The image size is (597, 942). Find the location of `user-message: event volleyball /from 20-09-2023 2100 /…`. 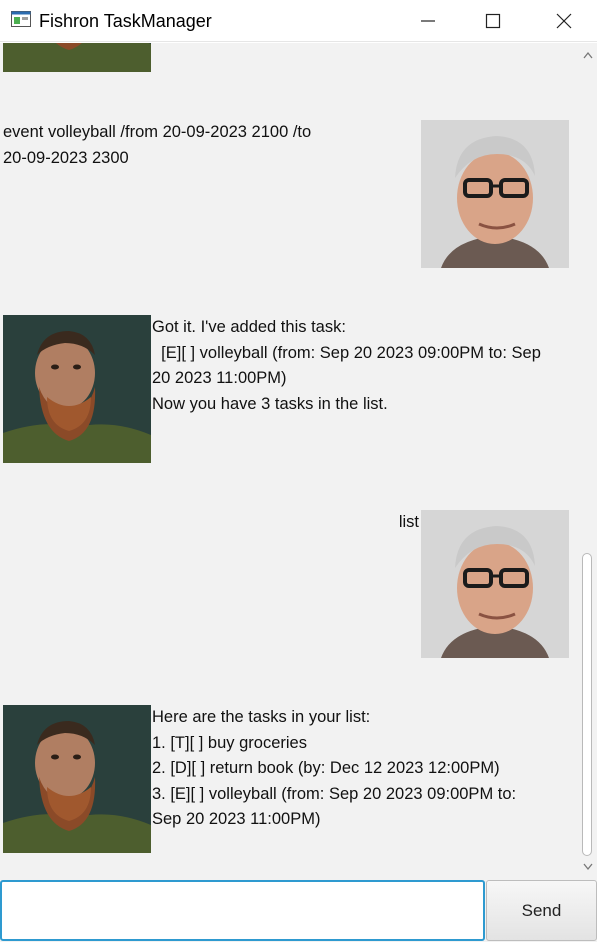

user-message: event volleyball /from 20-09-2023 2100 /… is located at coordinates (157, 145).